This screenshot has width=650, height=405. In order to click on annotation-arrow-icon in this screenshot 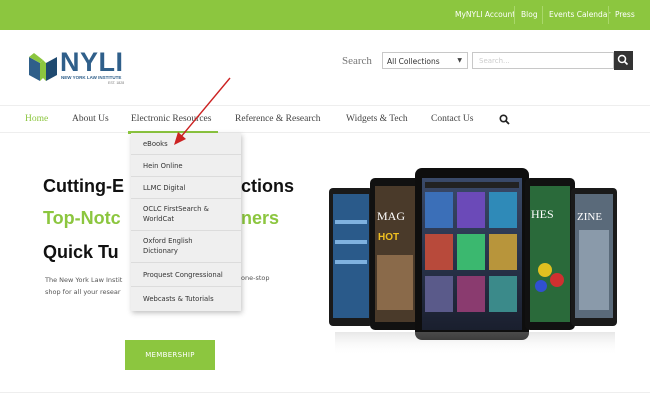, I will do `click(202, 111)`.